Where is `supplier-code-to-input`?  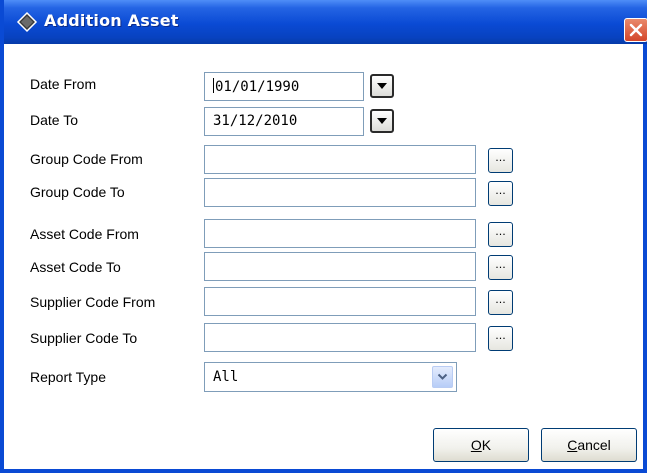 supplier-code-to-input is located at coordinates (340, 337).